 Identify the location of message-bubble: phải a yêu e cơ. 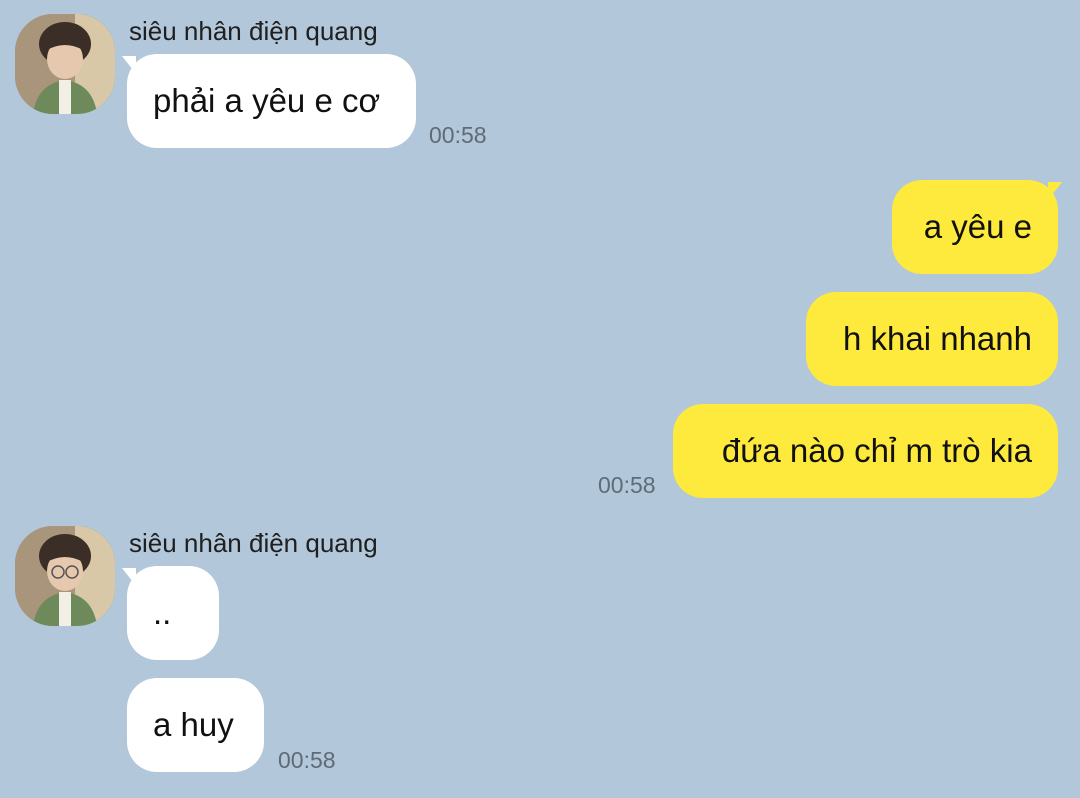
(271, 101).